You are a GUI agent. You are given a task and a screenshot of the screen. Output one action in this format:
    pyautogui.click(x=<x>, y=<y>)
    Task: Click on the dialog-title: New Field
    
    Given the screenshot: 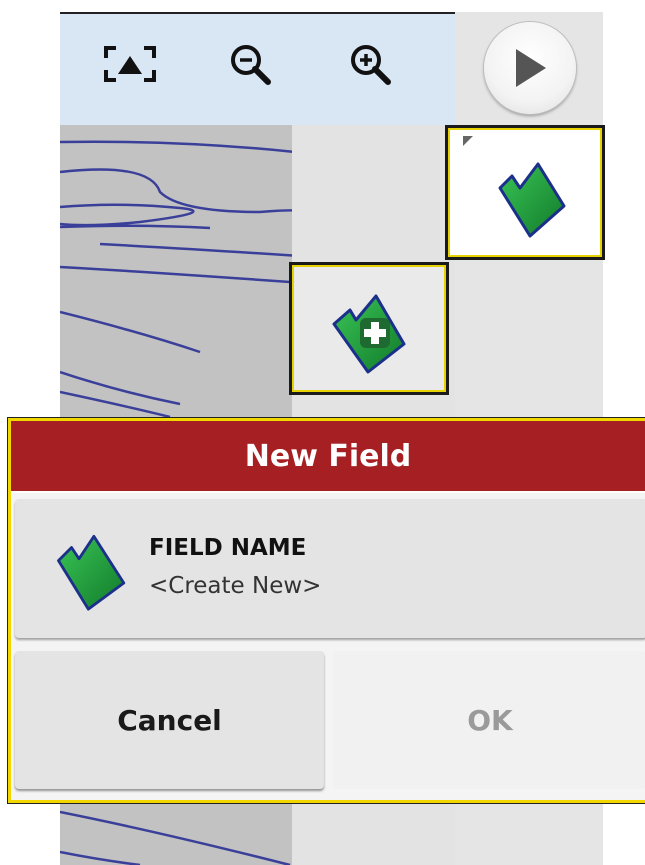 What is the action you would take?
    pyautogui.click(x=328, y=457)
    